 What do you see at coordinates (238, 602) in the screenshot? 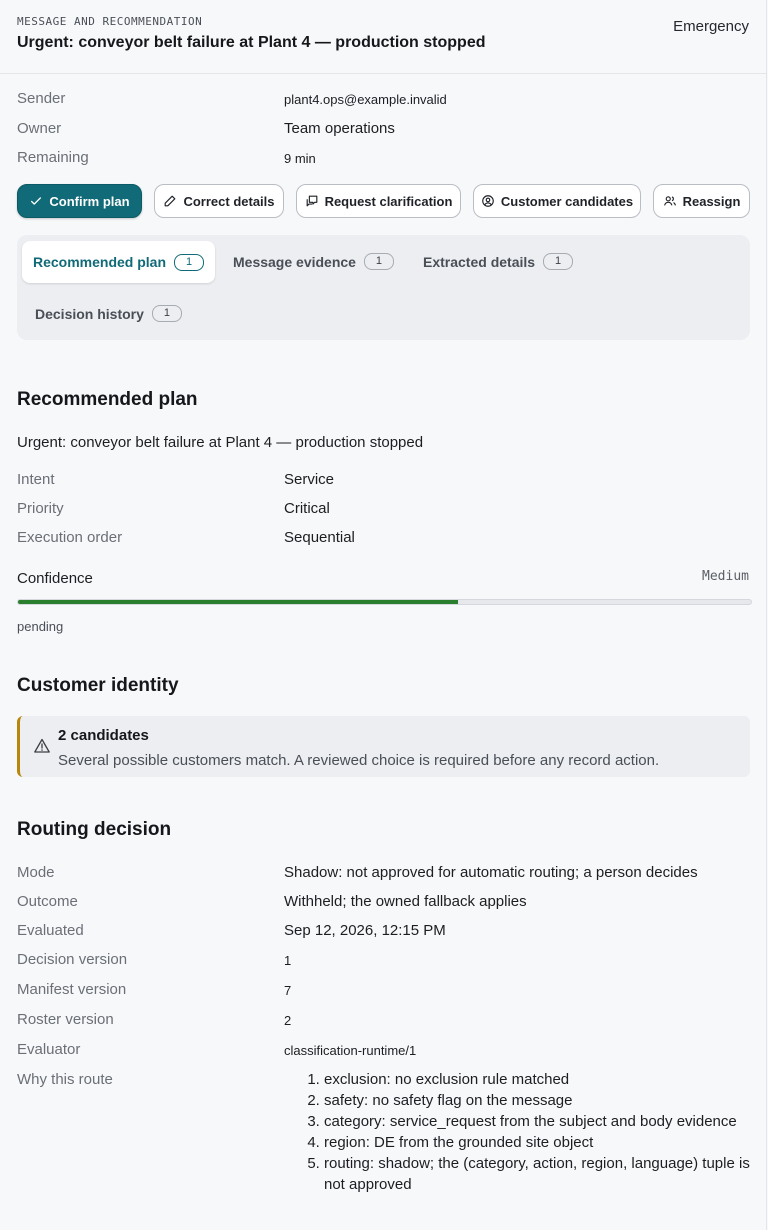
I see `confidence-bar-fill` at bounding box center [238, 602].